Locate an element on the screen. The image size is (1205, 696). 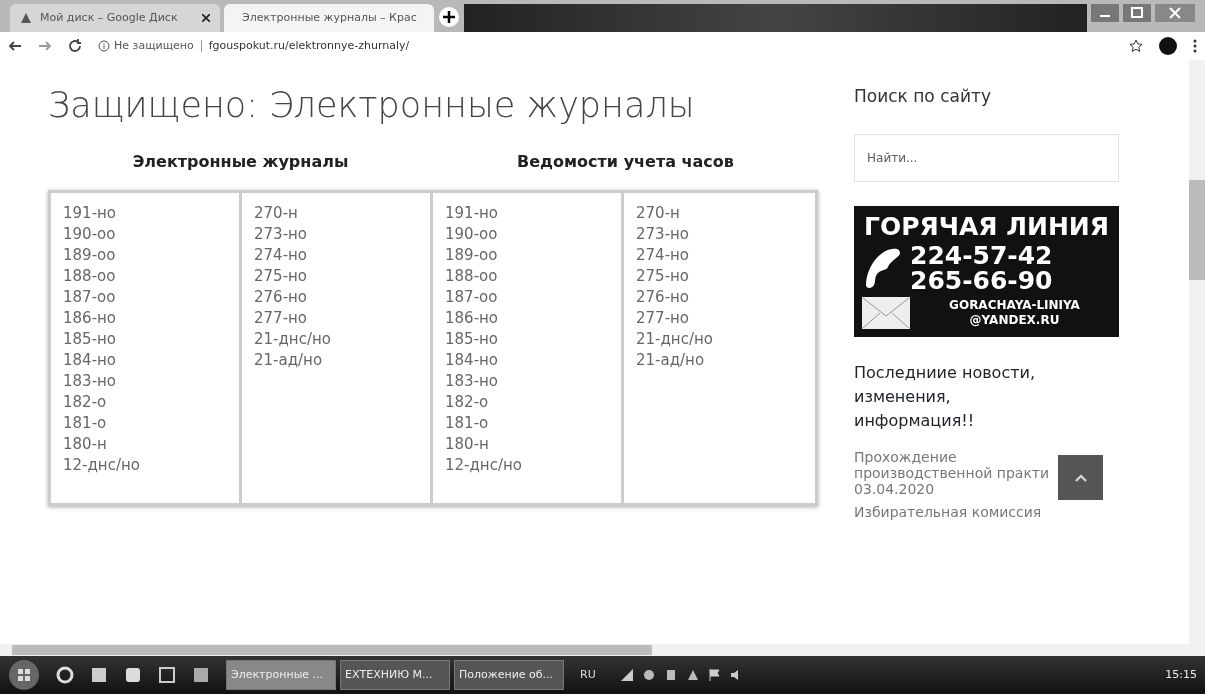
email-text: GORACHAYA-LINIYA is located at coordinates (1014, 305).